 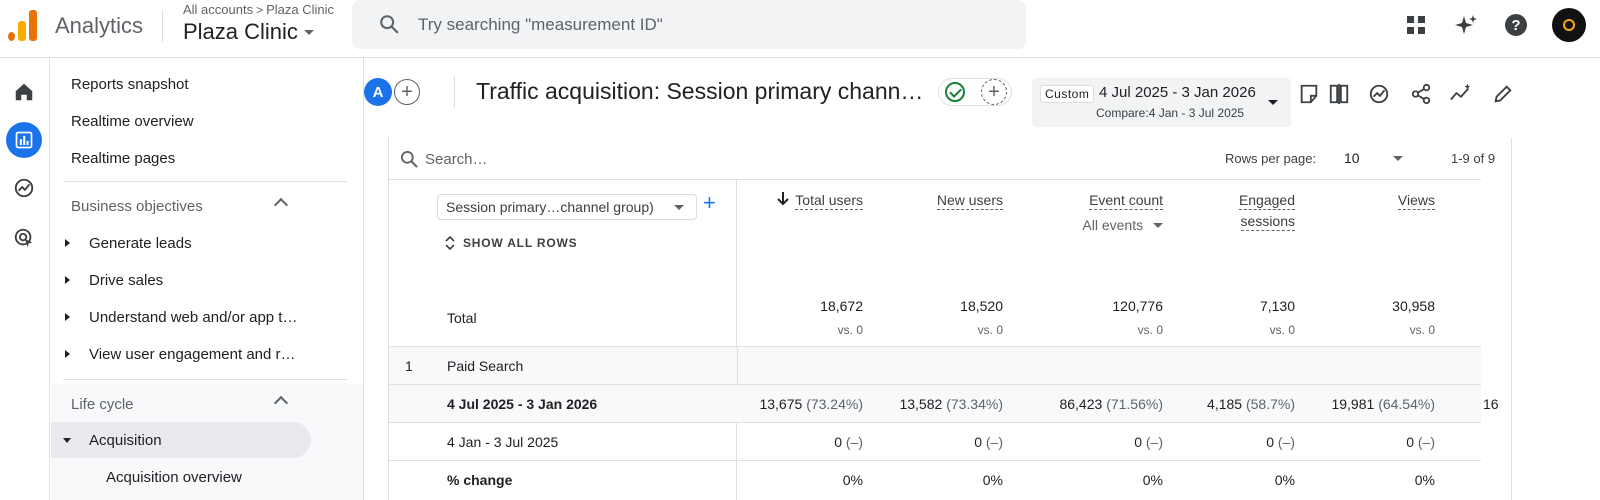 What do you see at coordinates (1395, 200) in the screenshot?
I see `column-header-views: Views` at bounding box center [1395, 200].